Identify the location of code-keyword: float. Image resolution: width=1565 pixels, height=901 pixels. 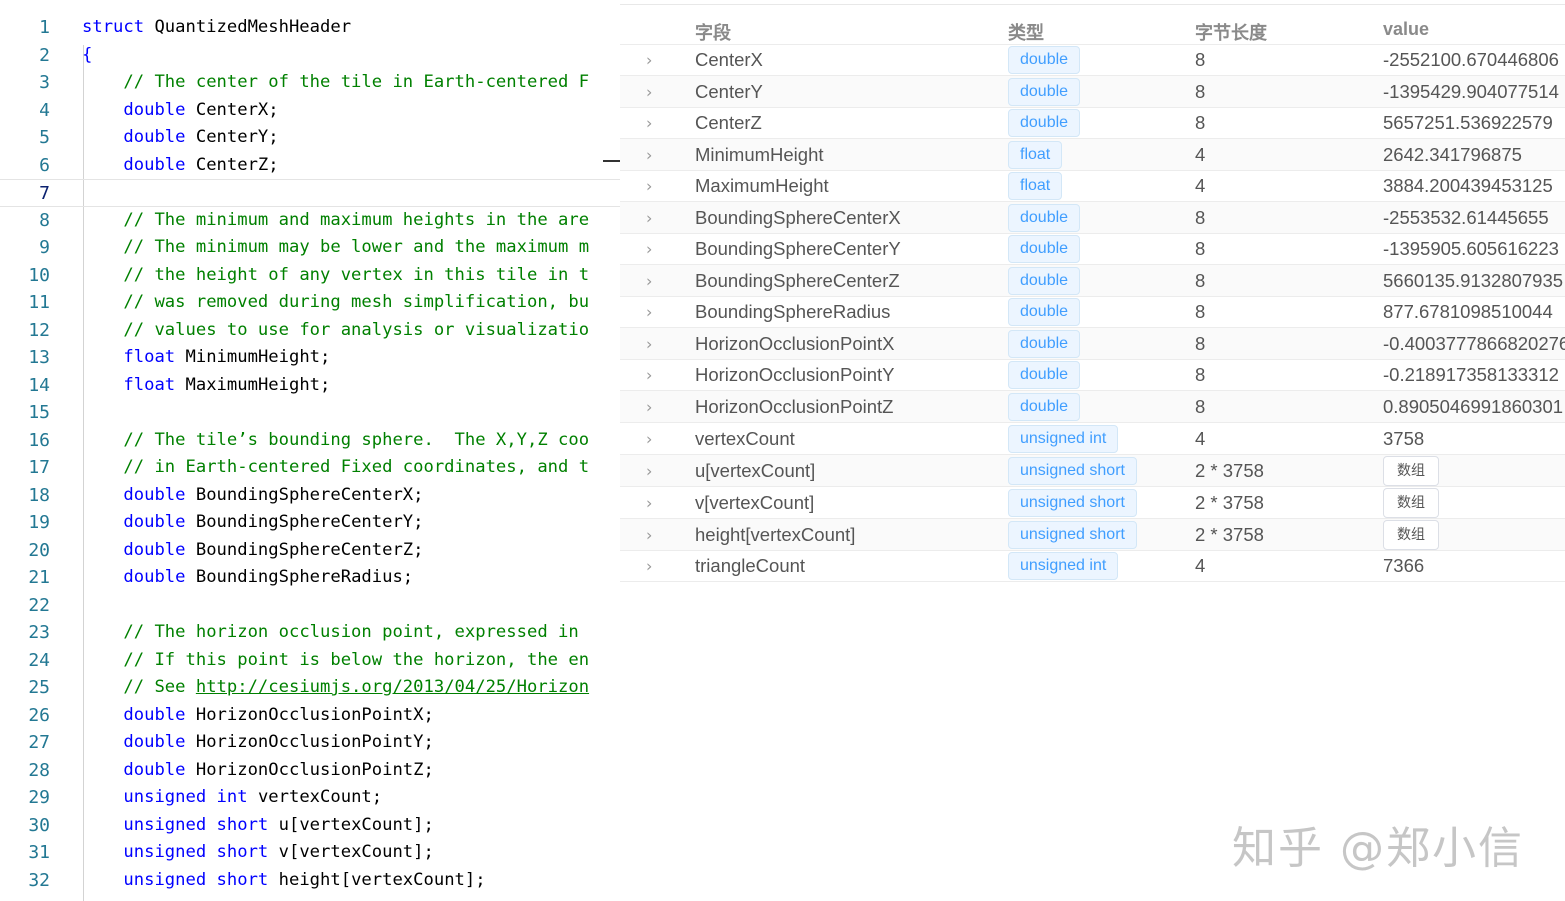
(149, 384).